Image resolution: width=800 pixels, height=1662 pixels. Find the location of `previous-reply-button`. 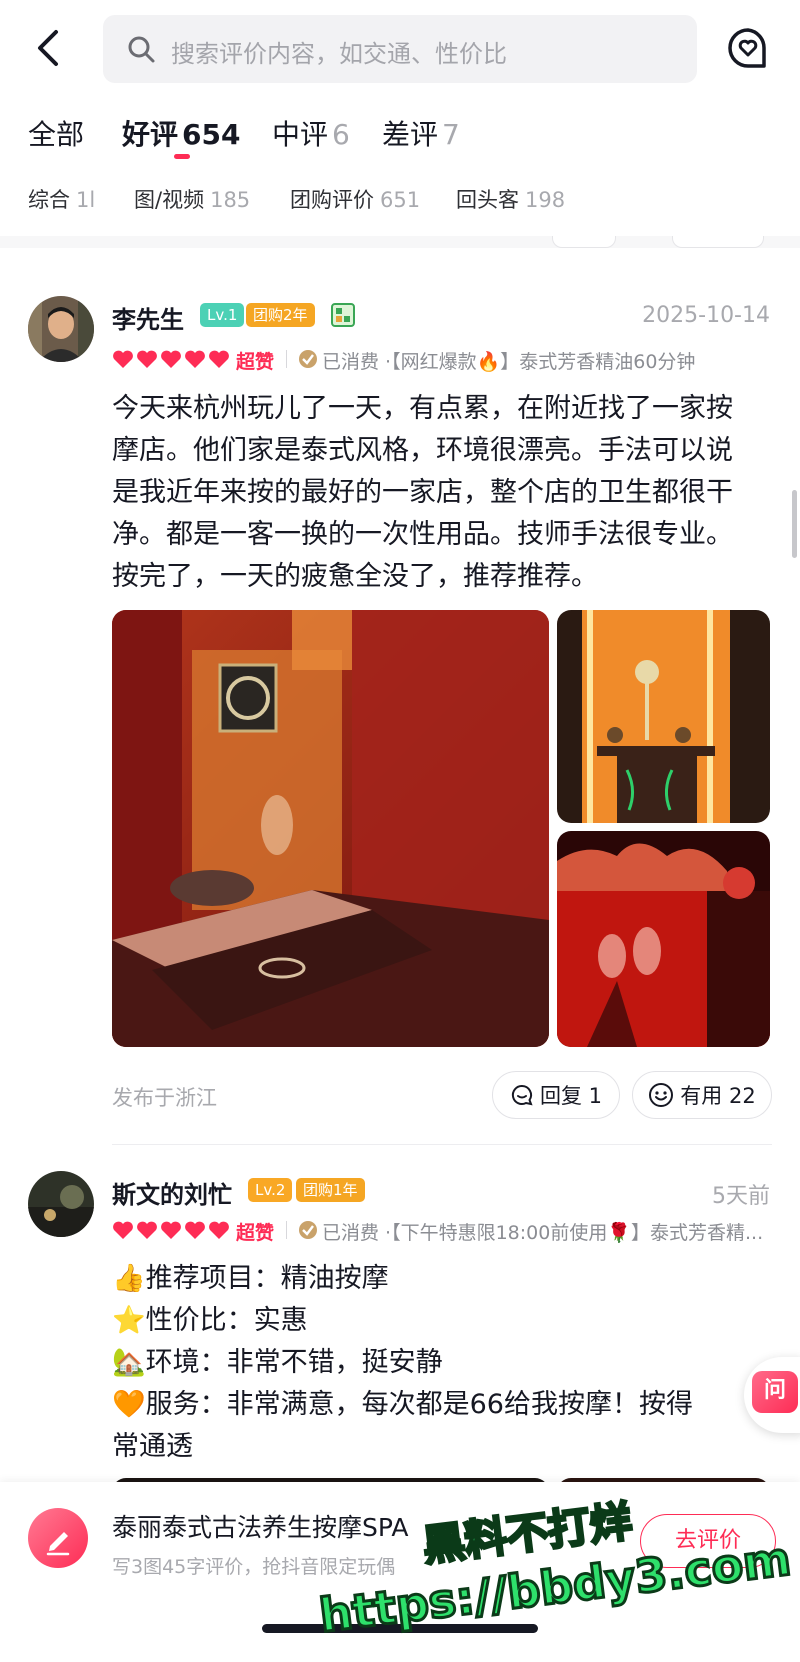

previous-reply-button is located at coordinates (584, 242).